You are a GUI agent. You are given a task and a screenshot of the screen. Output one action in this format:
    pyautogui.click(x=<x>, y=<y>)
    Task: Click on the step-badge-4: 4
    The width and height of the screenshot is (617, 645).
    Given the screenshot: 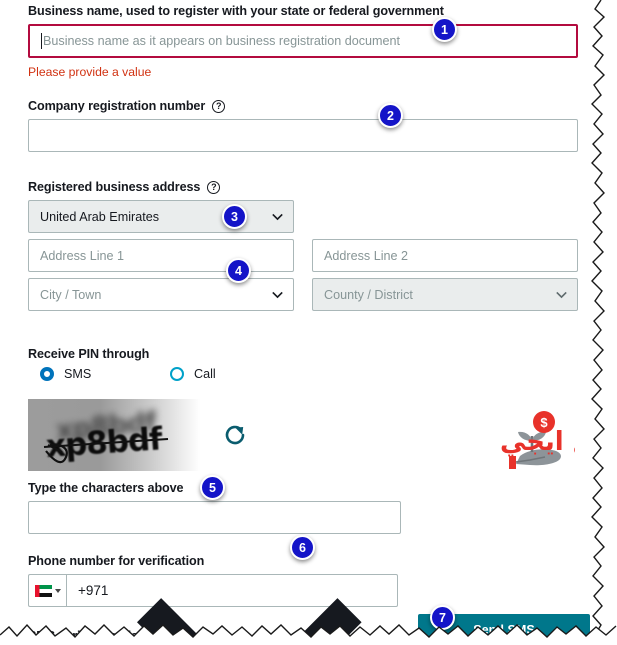 What is the action you would take?
    pyautogui.click(x=238, y=270)
    